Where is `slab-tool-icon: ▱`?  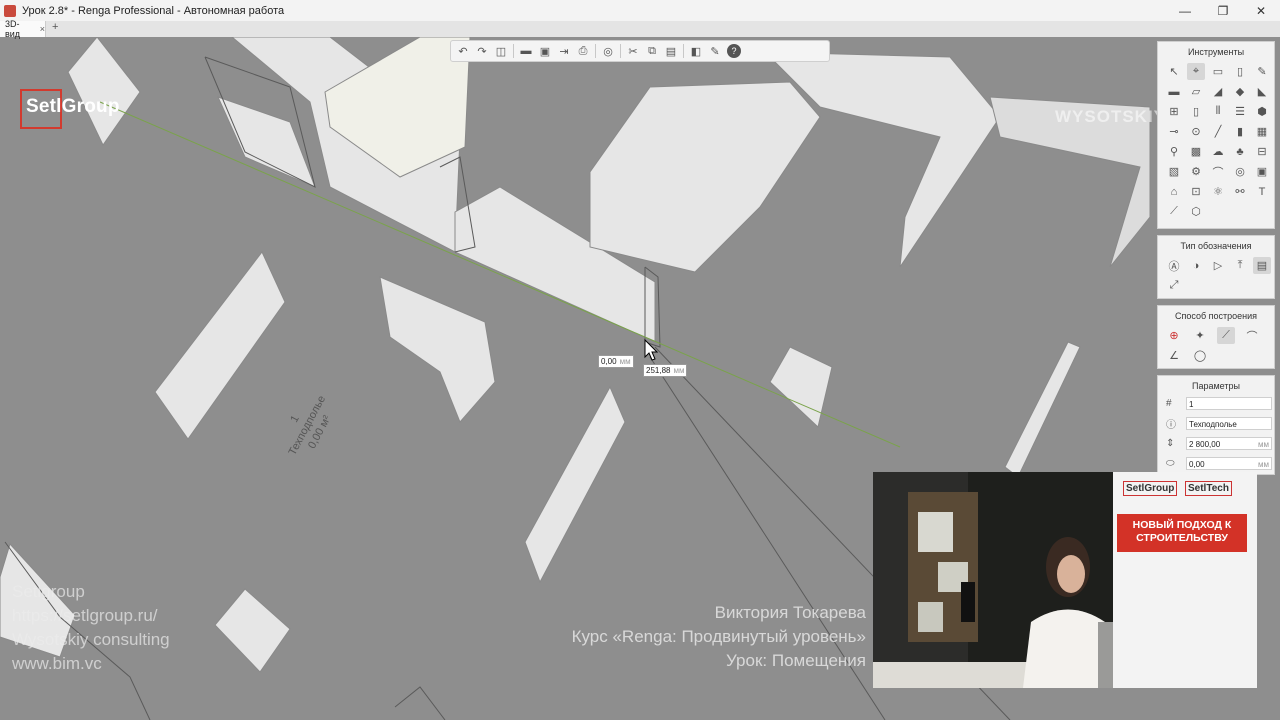
slab-tool-icon: ▱ is located at coordinates (1196, 91).